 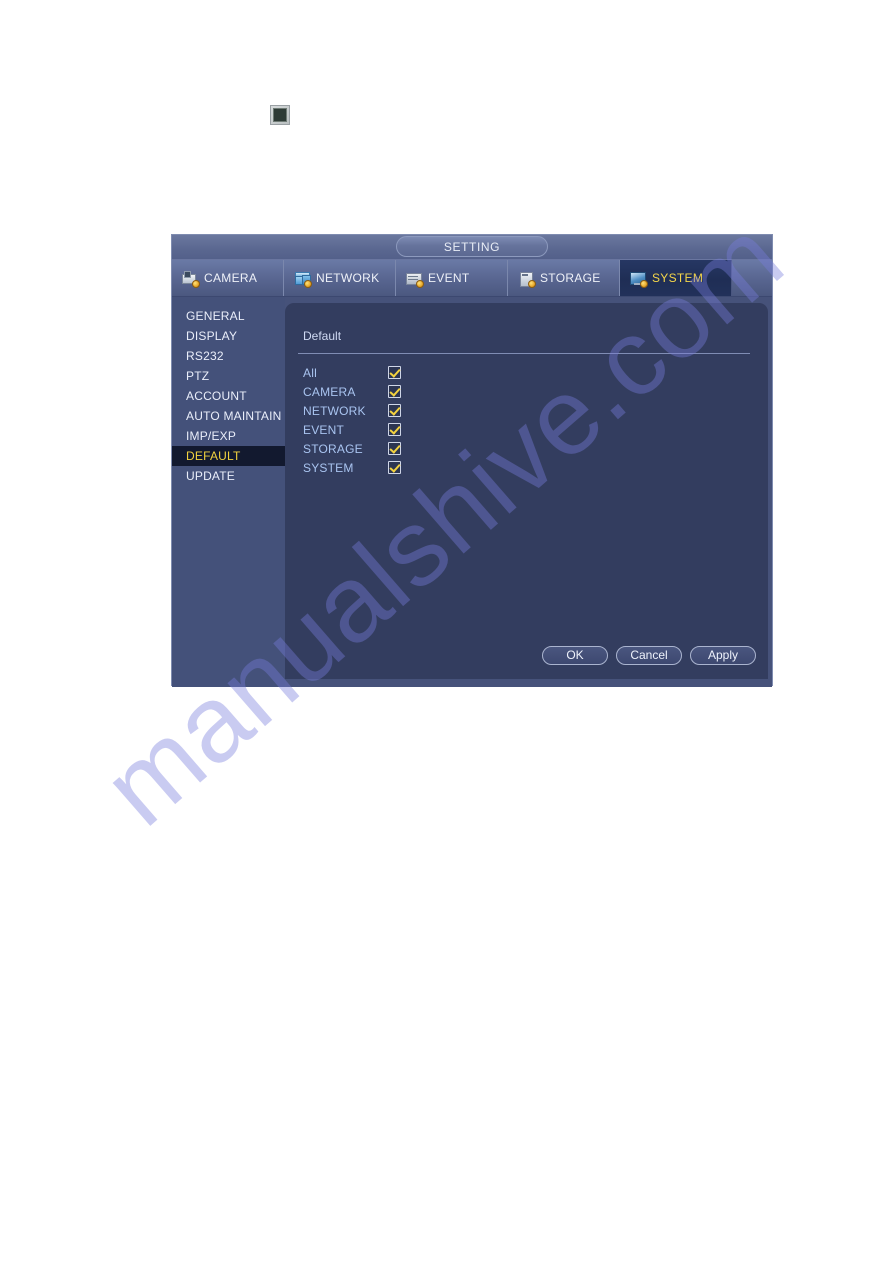 What do you see at coordinates (228, 356) in the screenshot?
I see `sidebar-item-rs232: RS232` at bounding box center [228, 356].